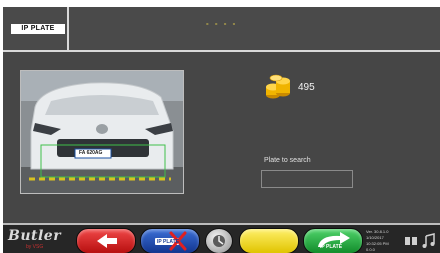 Image resolution: width=440 pixels, height=253 pixels. Describe the element at coordinates (269, 240) in the screenshot. I see `yellow-button` at that location.